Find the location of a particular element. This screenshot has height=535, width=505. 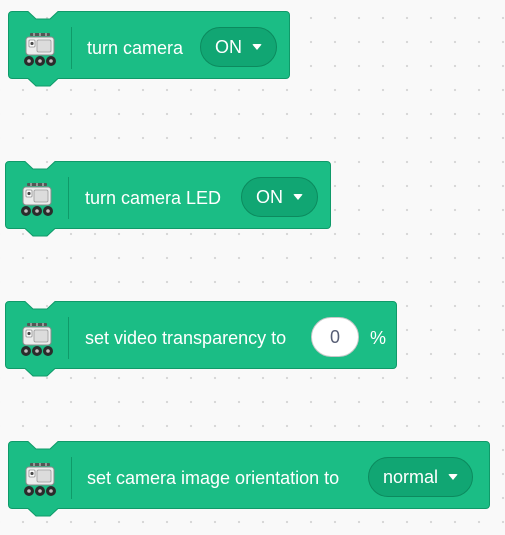

block-label: set video transparency to is located at coordinates (186, 338).